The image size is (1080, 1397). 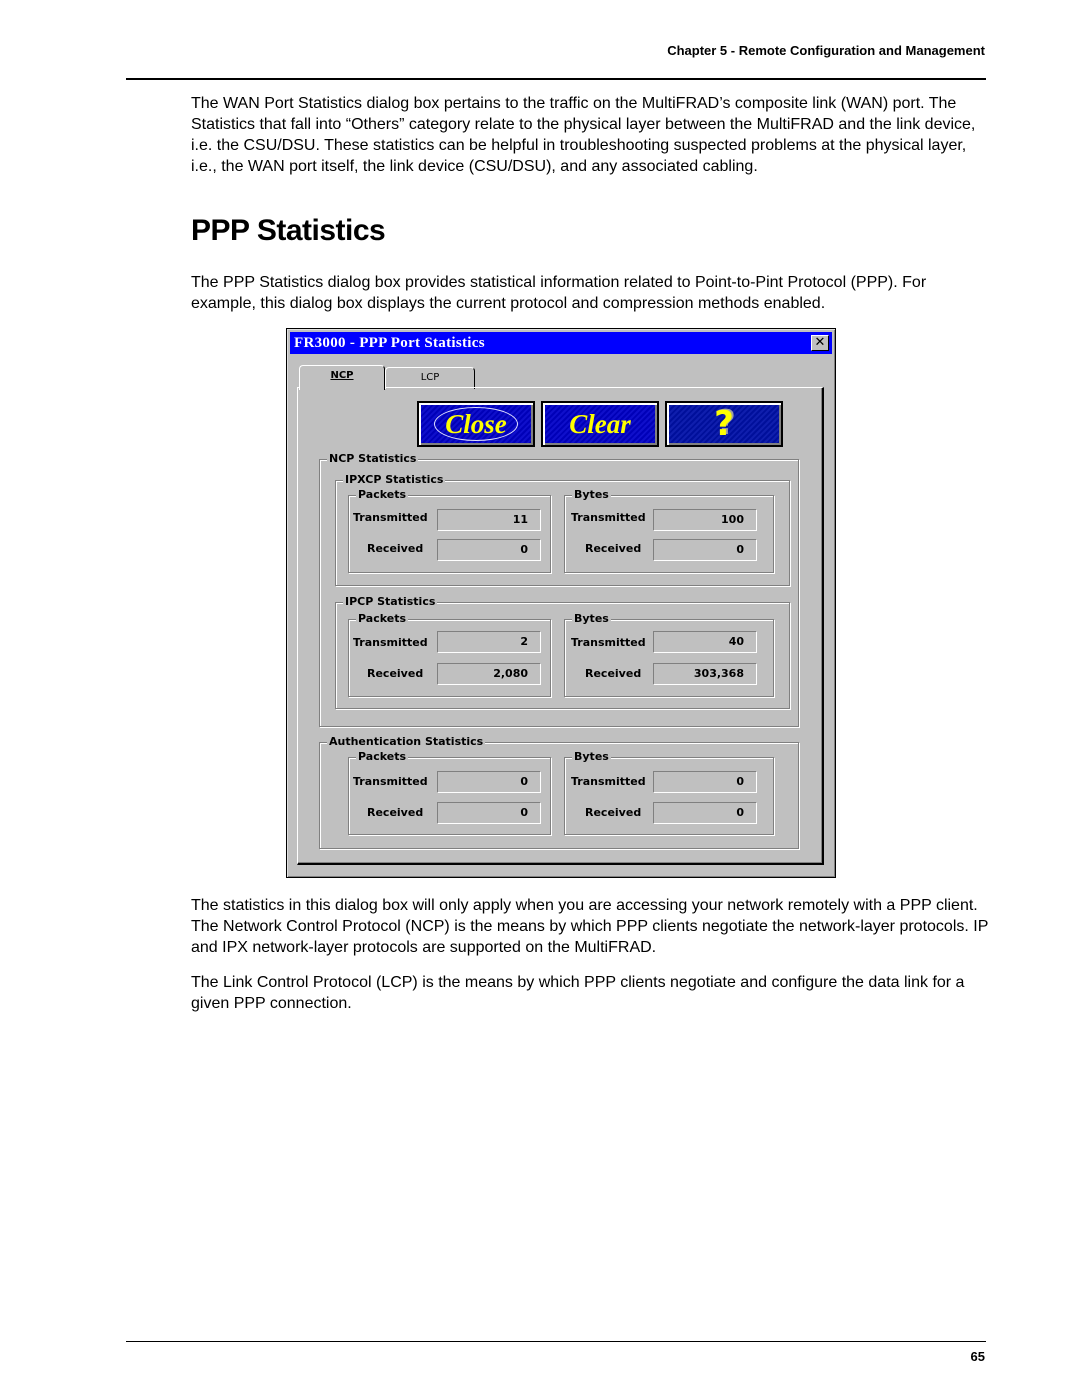 I want to click on ipxcp-packets-group: Packets, so click(x=449, y=530).